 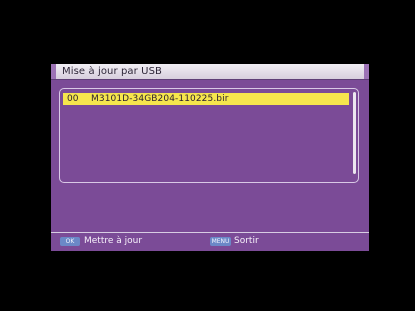 I want to click on title-bar-right-cap, so click(x=366, y=71).